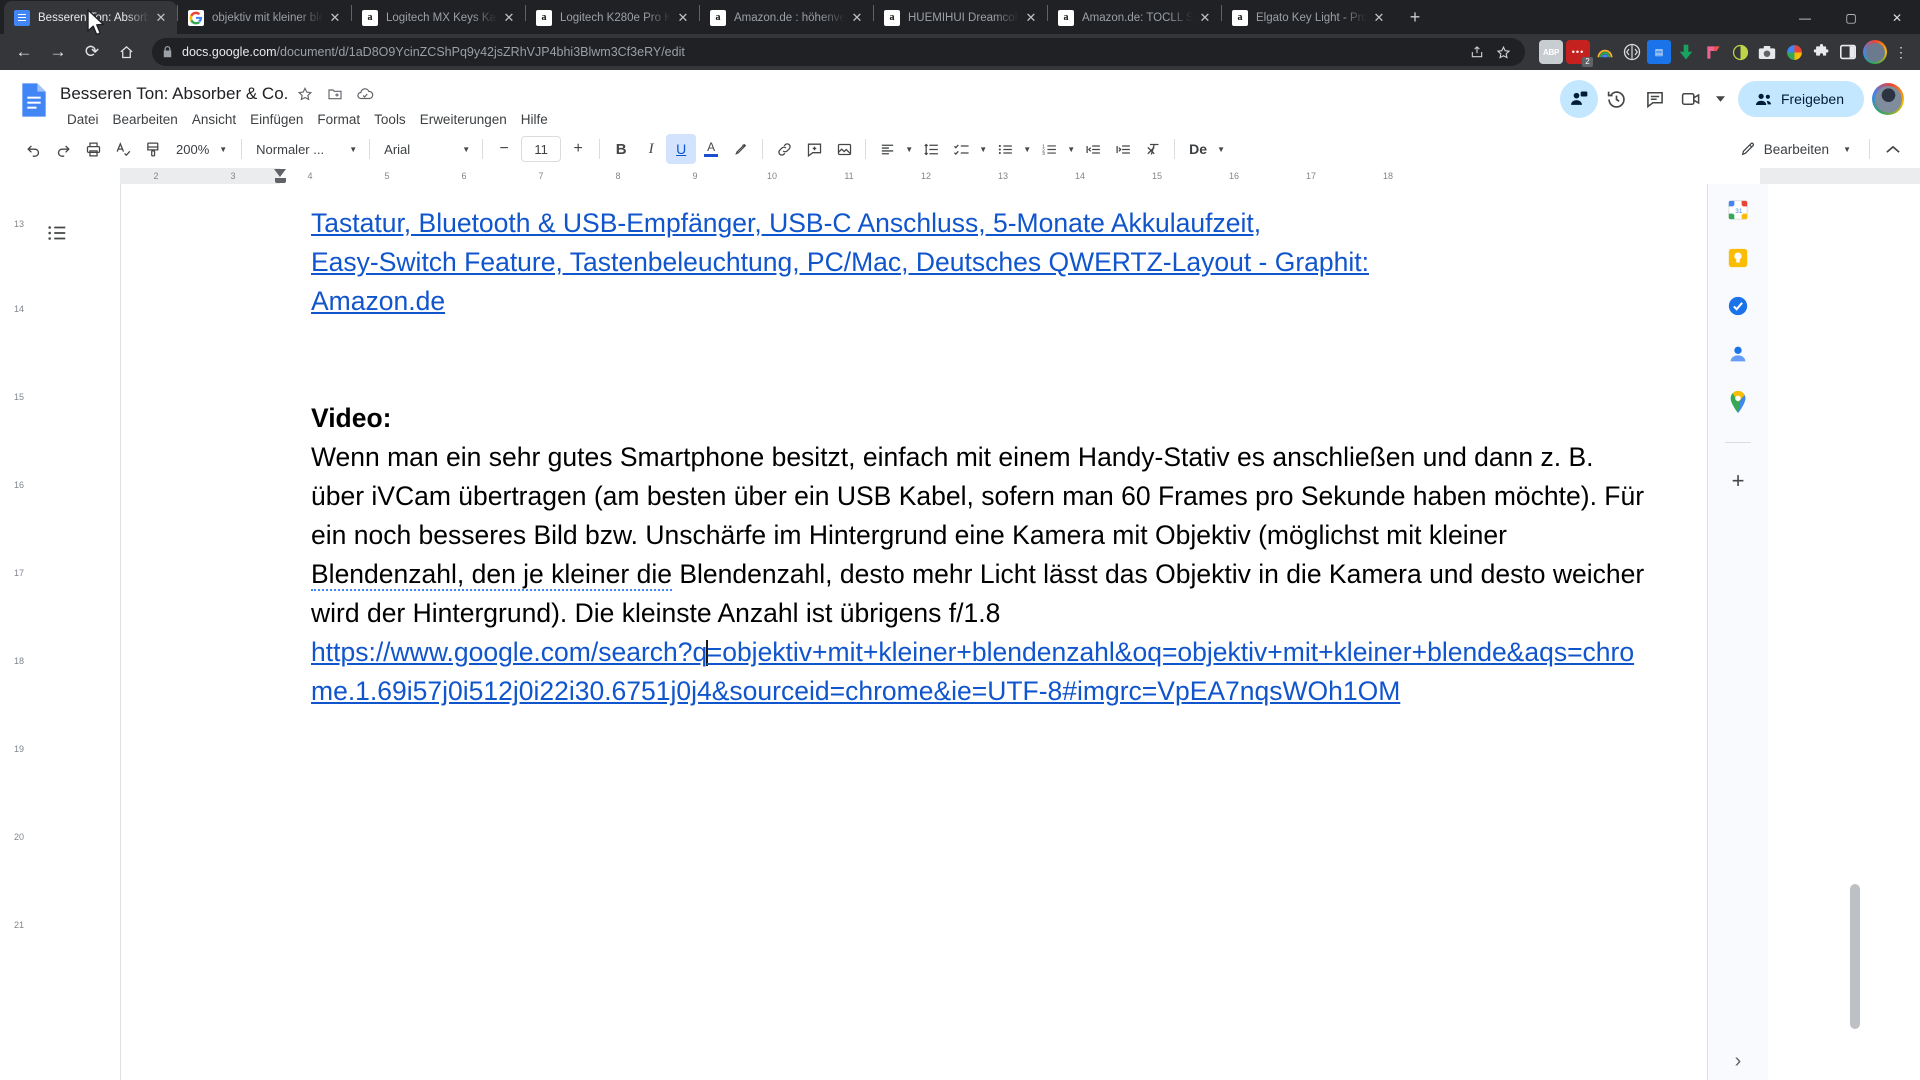  Describe the element at coordinates (1693, 99) in the screenshot. I see `meet-camera-icon` at that location.